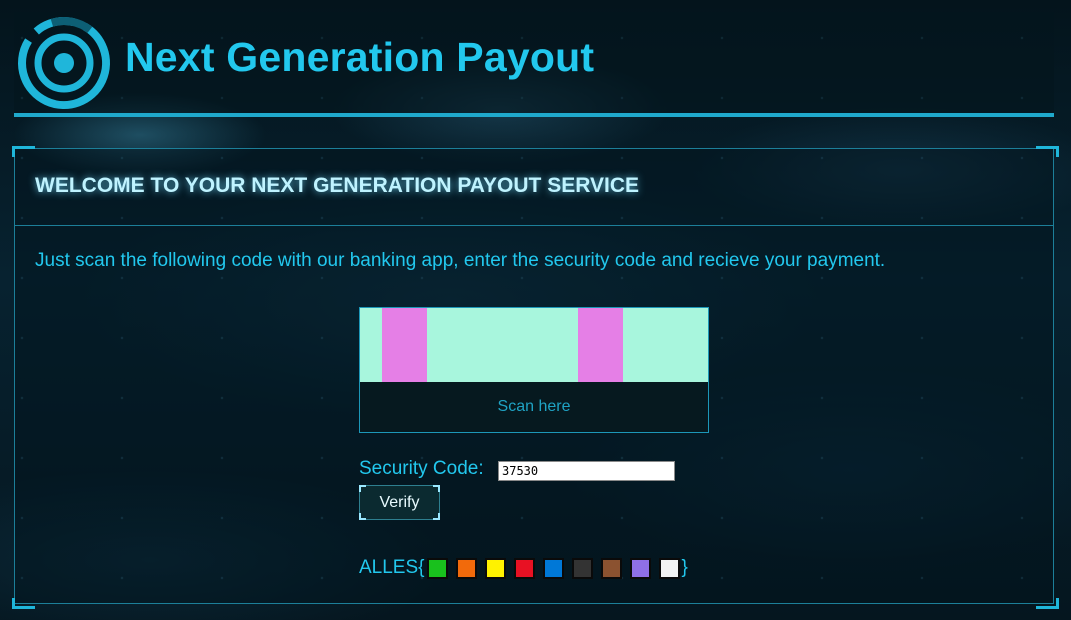  What do you see at coordinates (534, 115) in the screenshot?
I see `header-underline` at bounding box center [534, 115].